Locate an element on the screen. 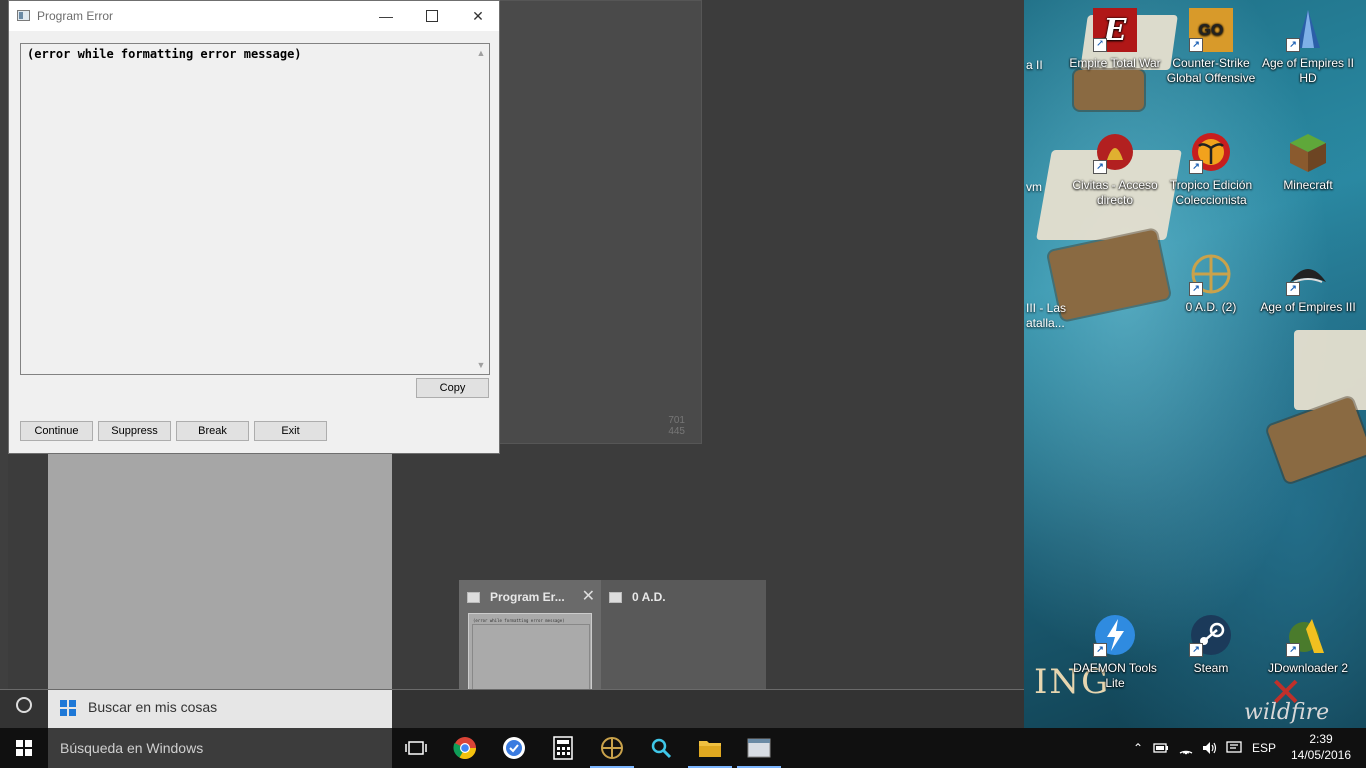  0ad-icon: ↗ is located at coordinates (1211, 274).